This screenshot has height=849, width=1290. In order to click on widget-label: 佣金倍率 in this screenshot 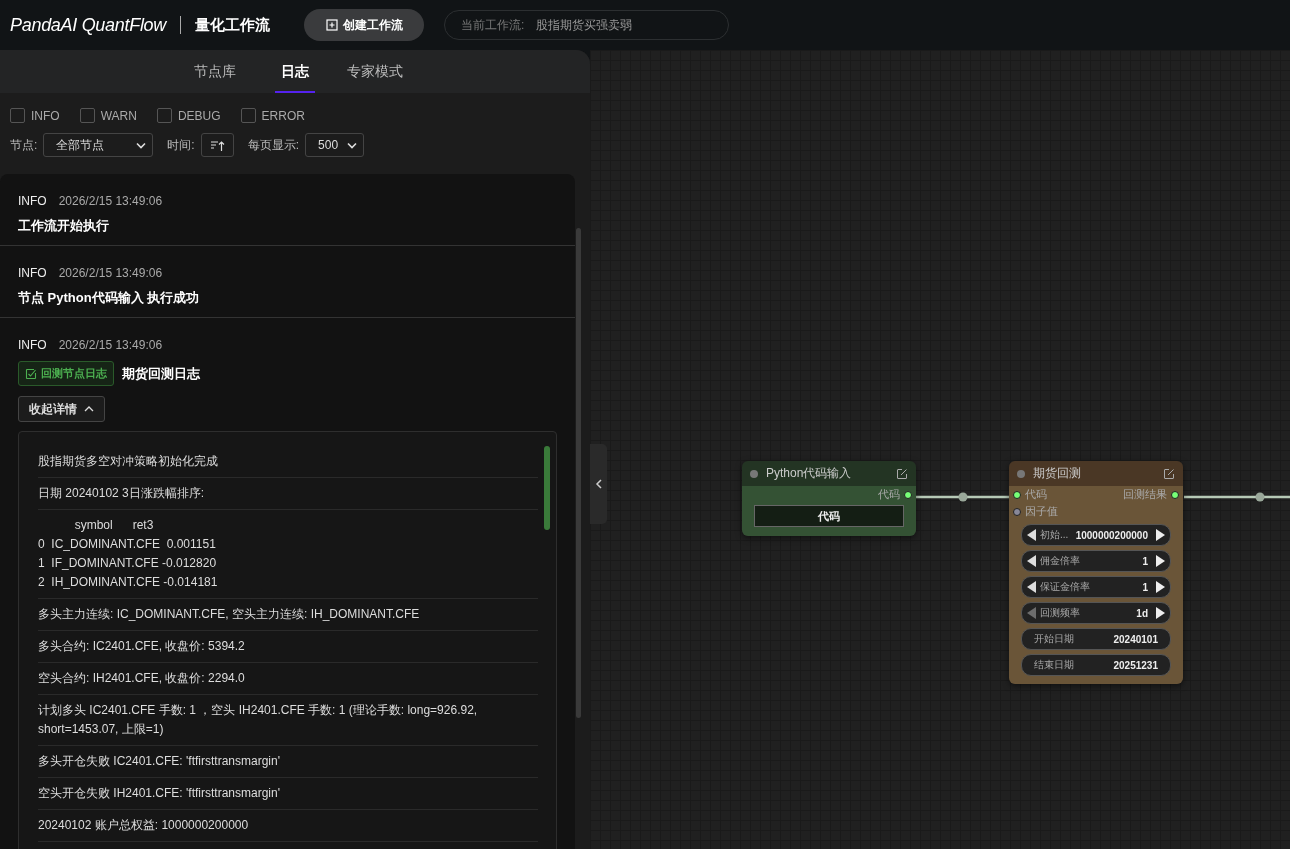, I will do `click(1060, 561)`.